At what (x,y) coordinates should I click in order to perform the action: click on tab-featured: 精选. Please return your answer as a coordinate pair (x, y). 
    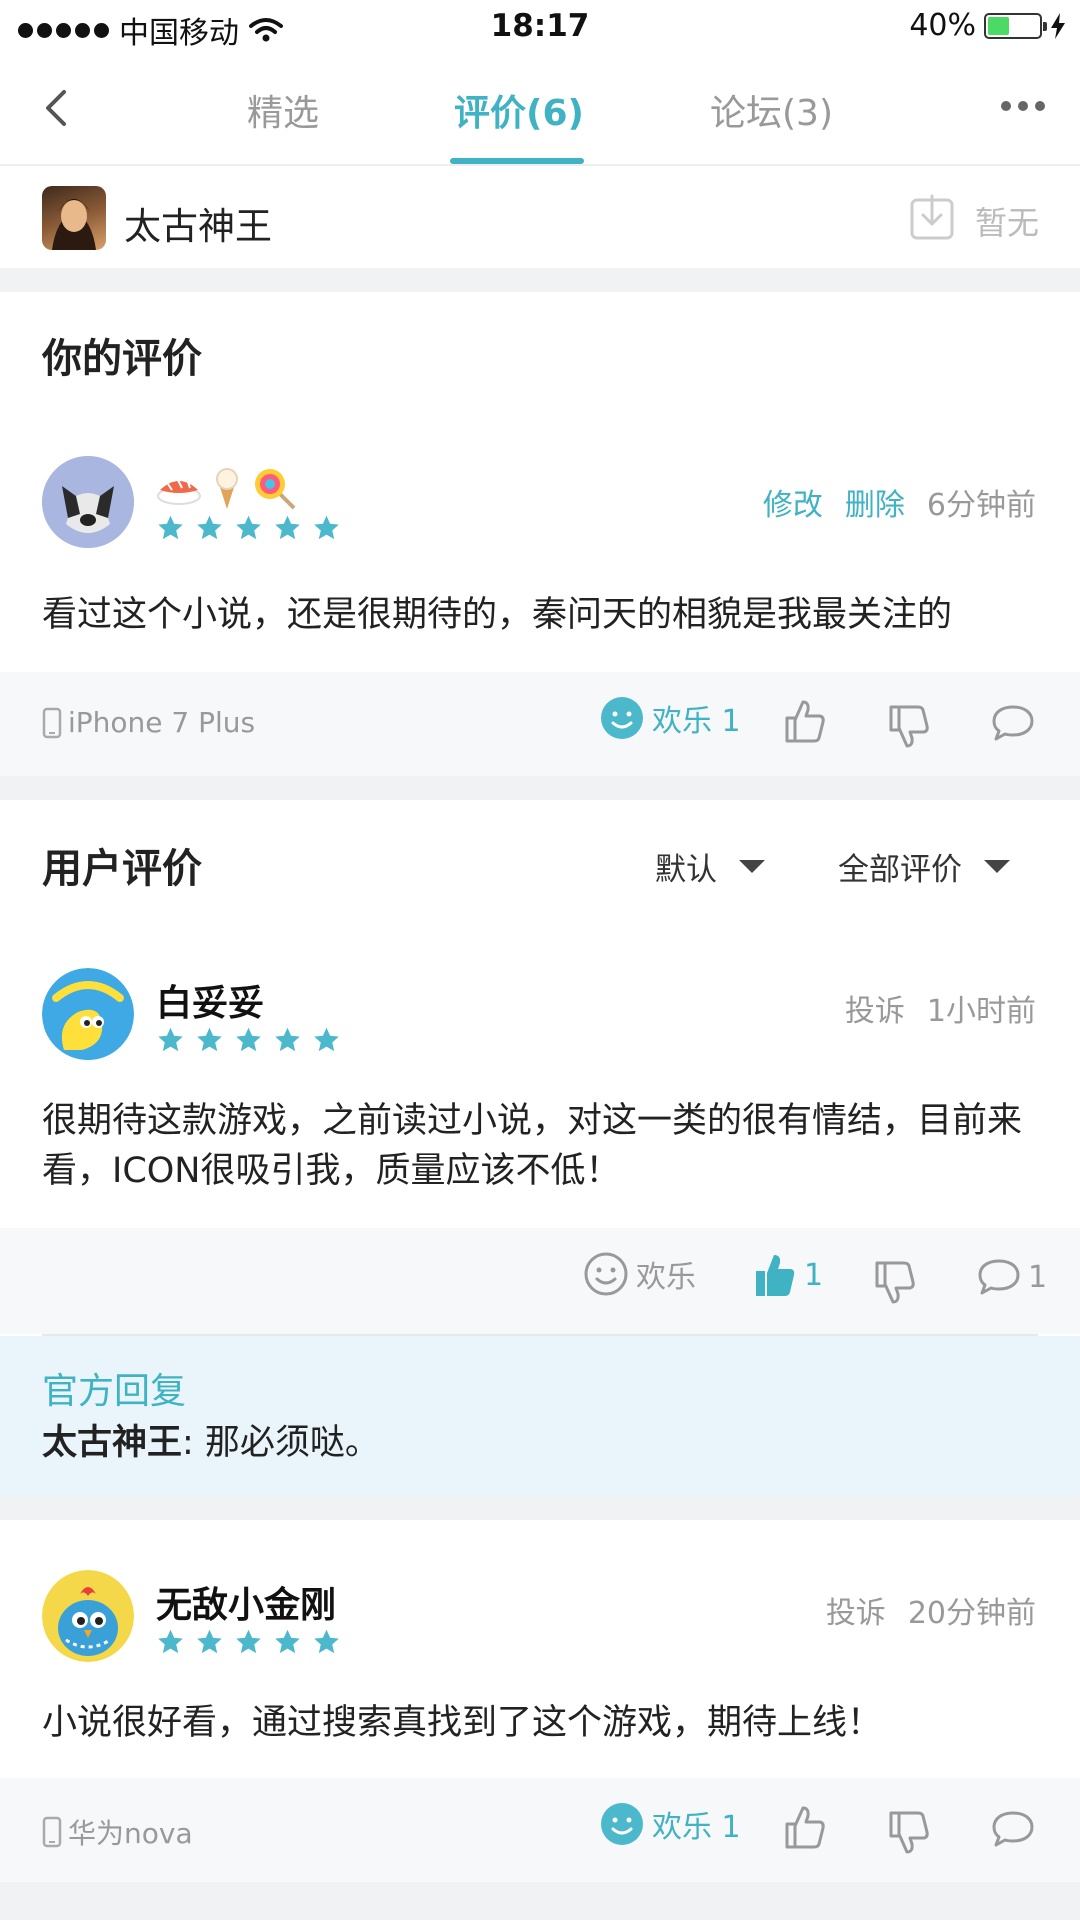
    Looking at the image, I should click on (283, 110).